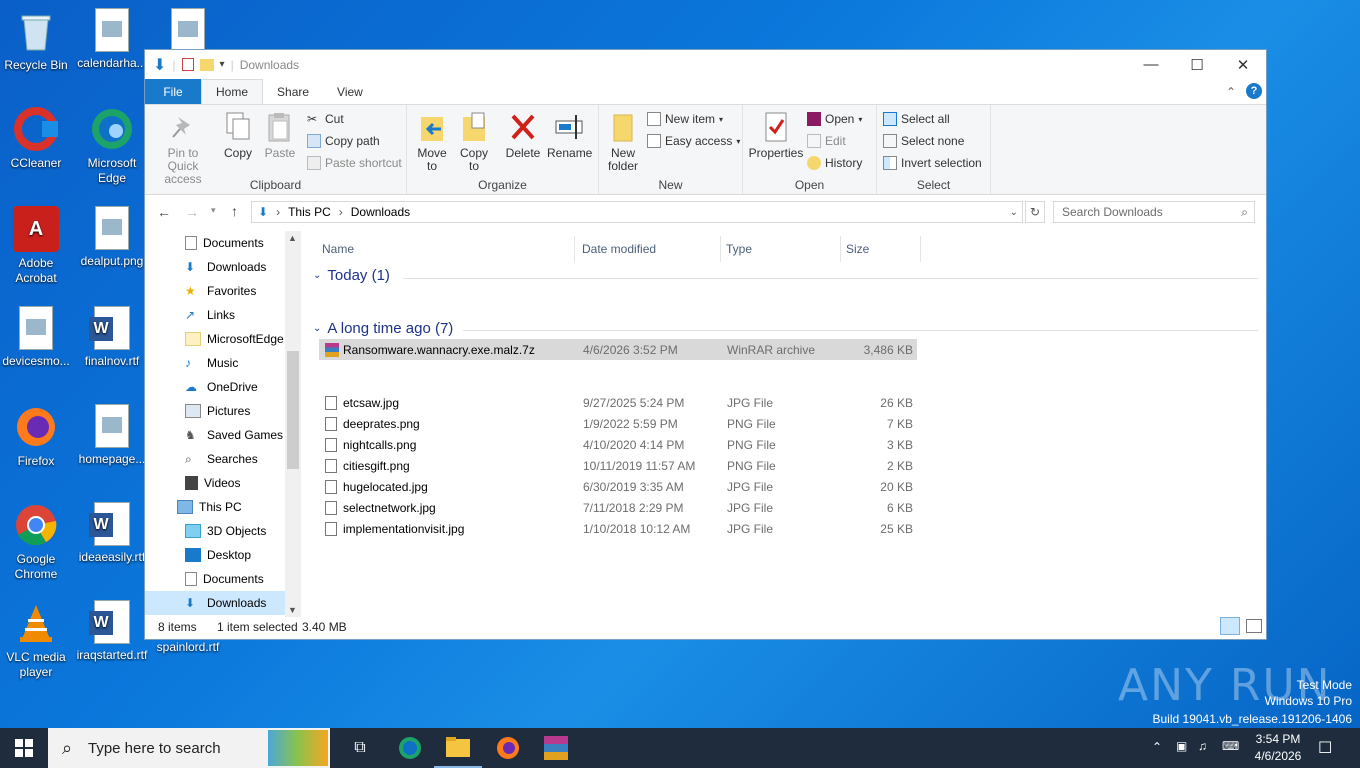  I want to click on breadcrumb-this-pc: This PC, so click(309, 212).